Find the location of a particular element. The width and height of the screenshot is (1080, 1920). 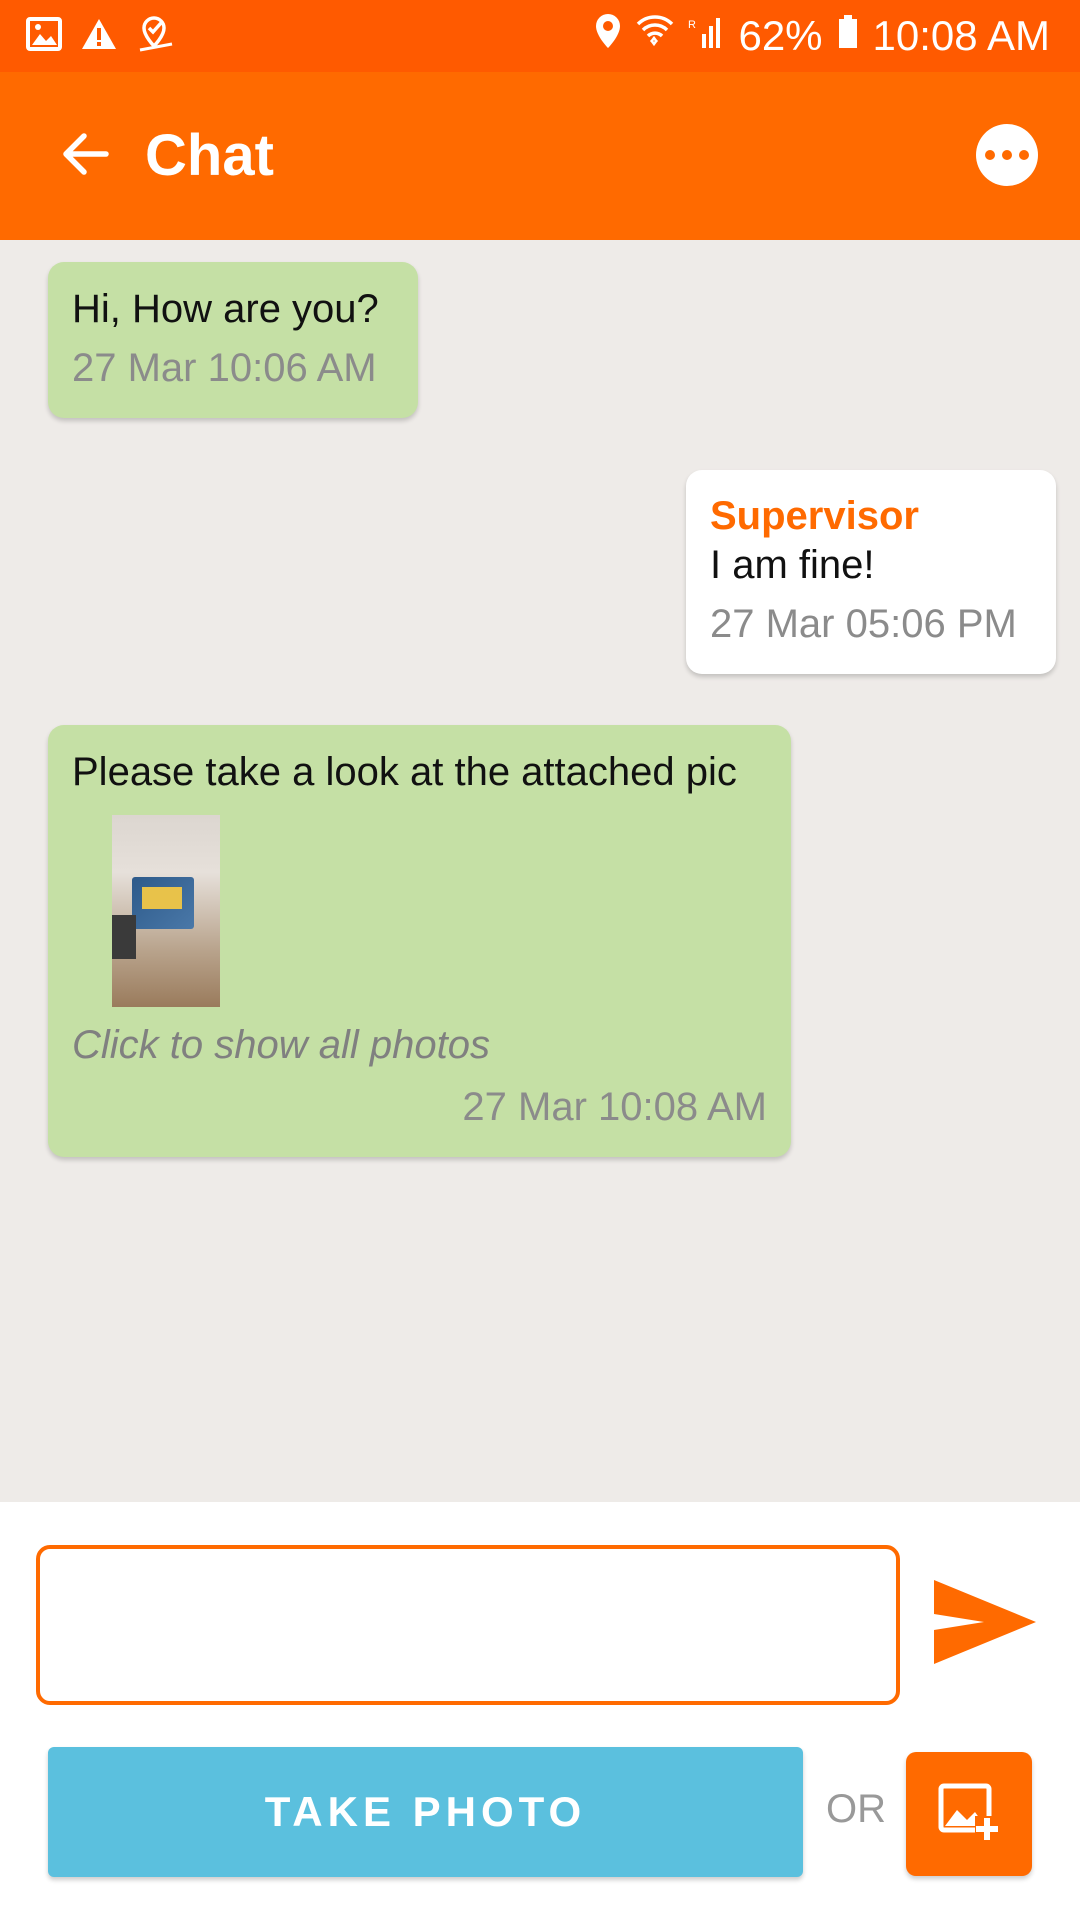

take-photo-button: TAKE PHOTO is located at coordinates (425, 1812).